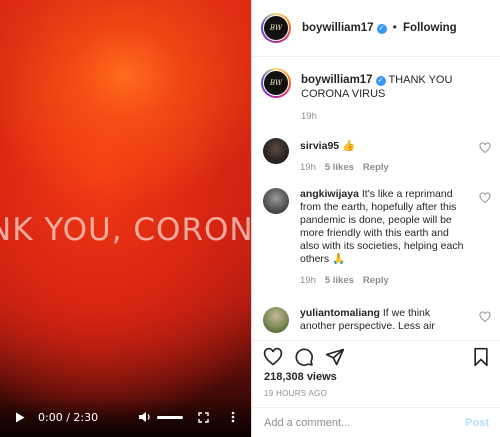 The width and height of the screenshot is (500, 437). I want to click on add-comment-bar: Post, so click(376, 422).